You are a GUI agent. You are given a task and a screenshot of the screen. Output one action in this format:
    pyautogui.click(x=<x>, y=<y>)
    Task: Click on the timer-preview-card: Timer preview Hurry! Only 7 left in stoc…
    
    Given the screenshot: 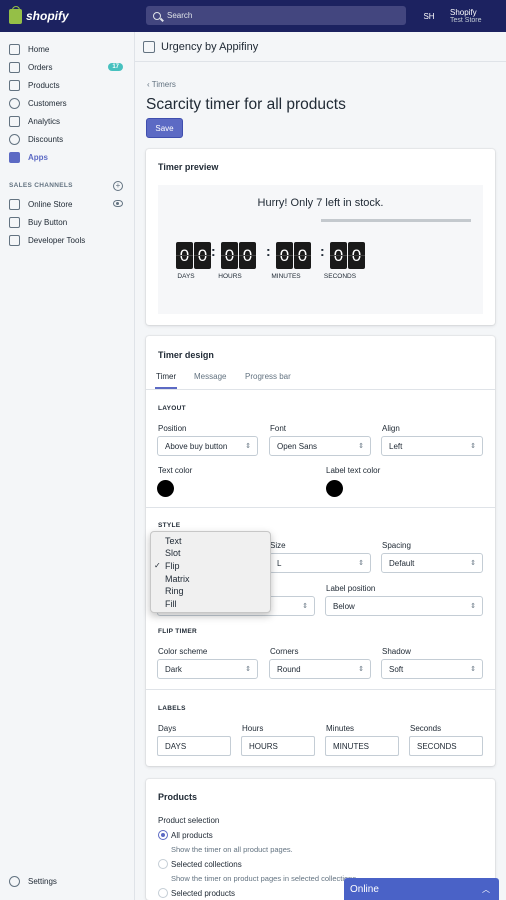 What is the action you would take?
    pyautogui.click(x=320, y=237)
    